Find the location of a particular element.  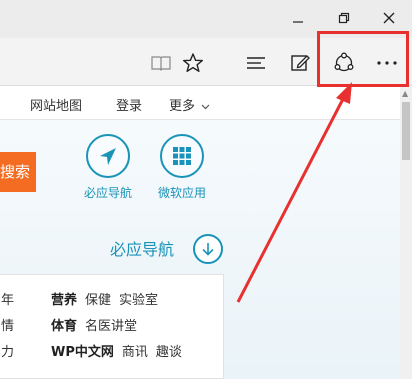

link-category: WP中文网 is located at coordinates (82, 352).